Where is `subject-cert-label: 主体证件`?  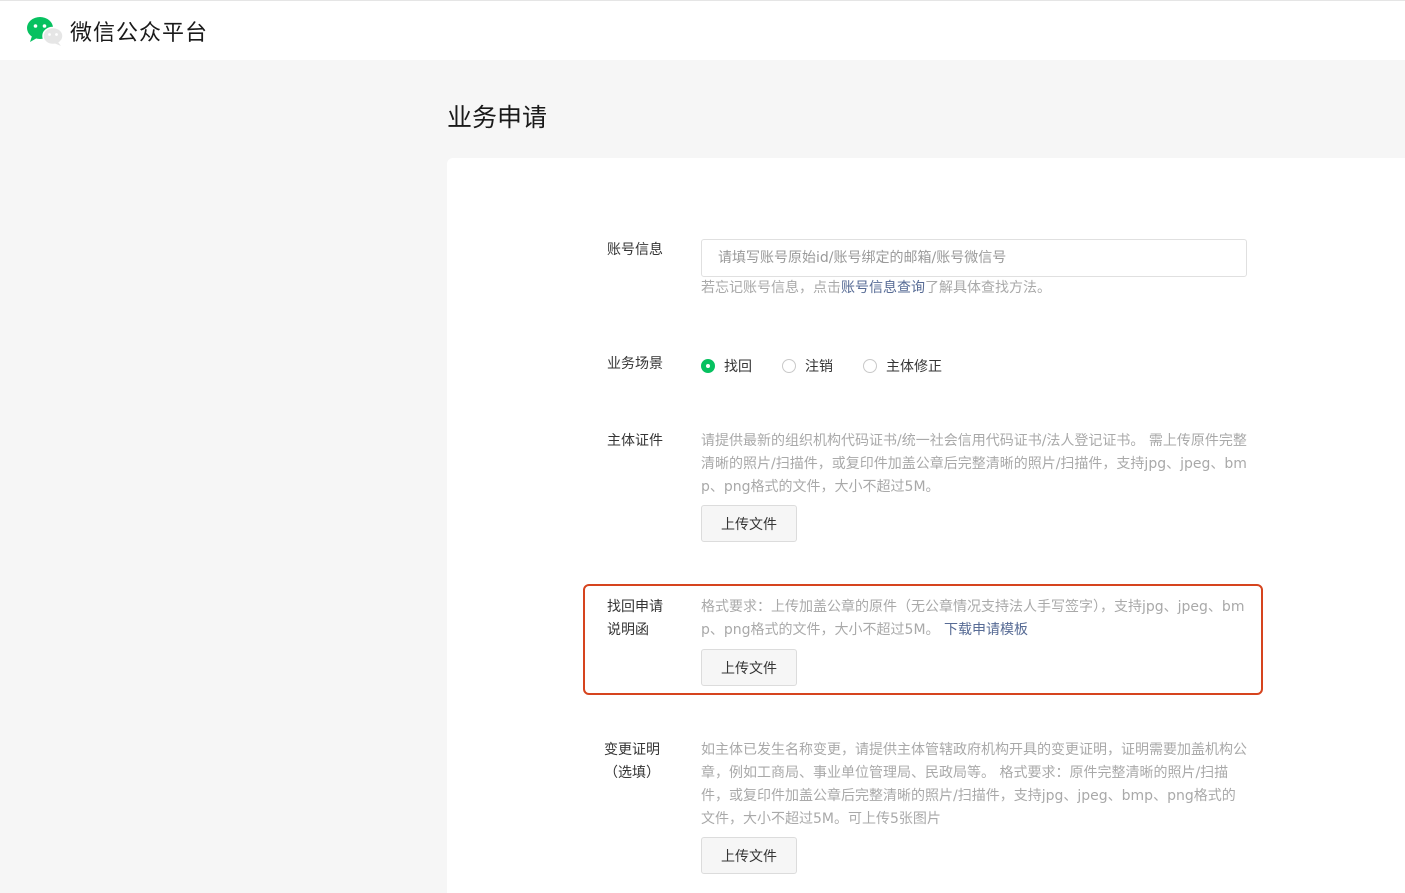
subject-cert-label: 主体证件 is located at coordinates (635, 441).